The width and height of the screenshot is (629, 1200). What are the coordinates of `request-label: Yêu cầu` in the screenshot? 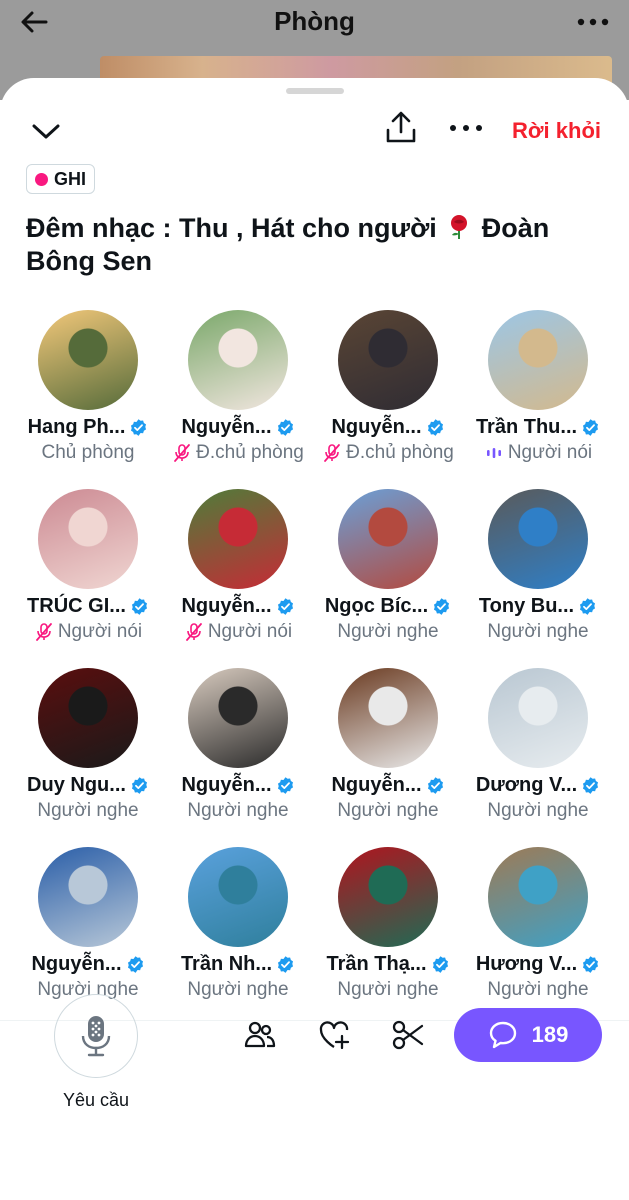 It's located at (96, 1100).